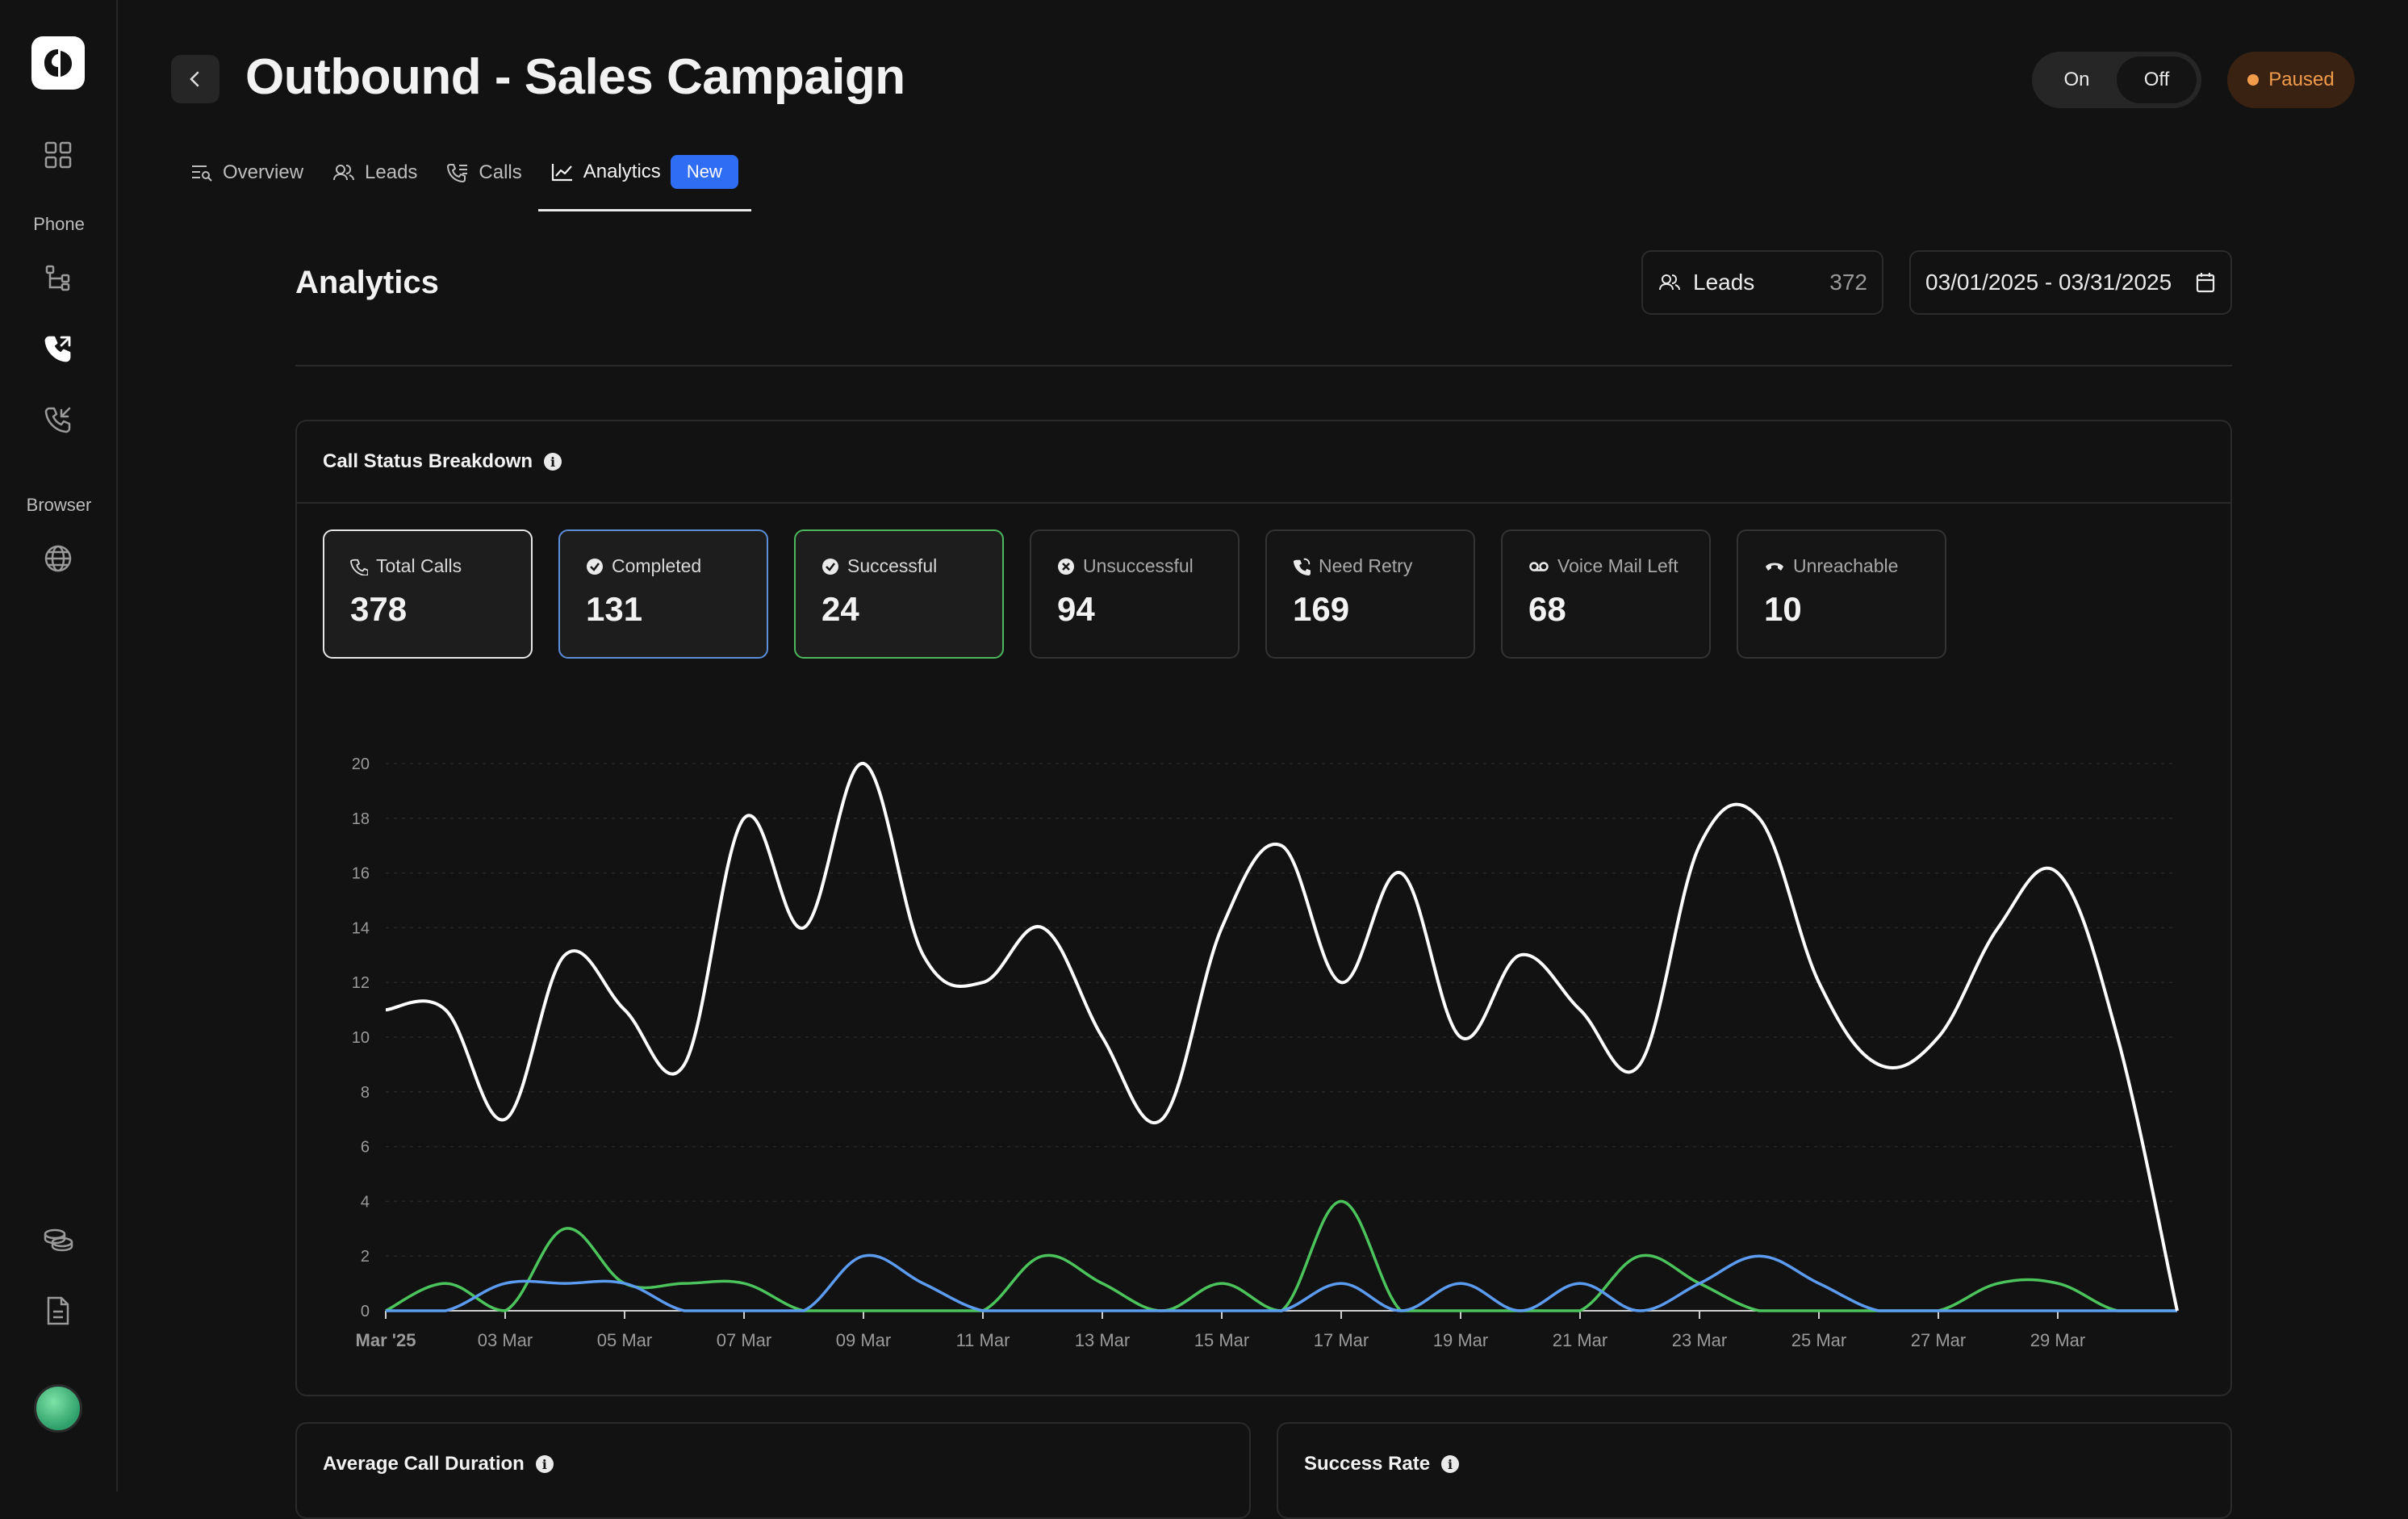 This screenshot has width=2408, height=1519. I want to click on voicemail-icon, so click(1539, 566).